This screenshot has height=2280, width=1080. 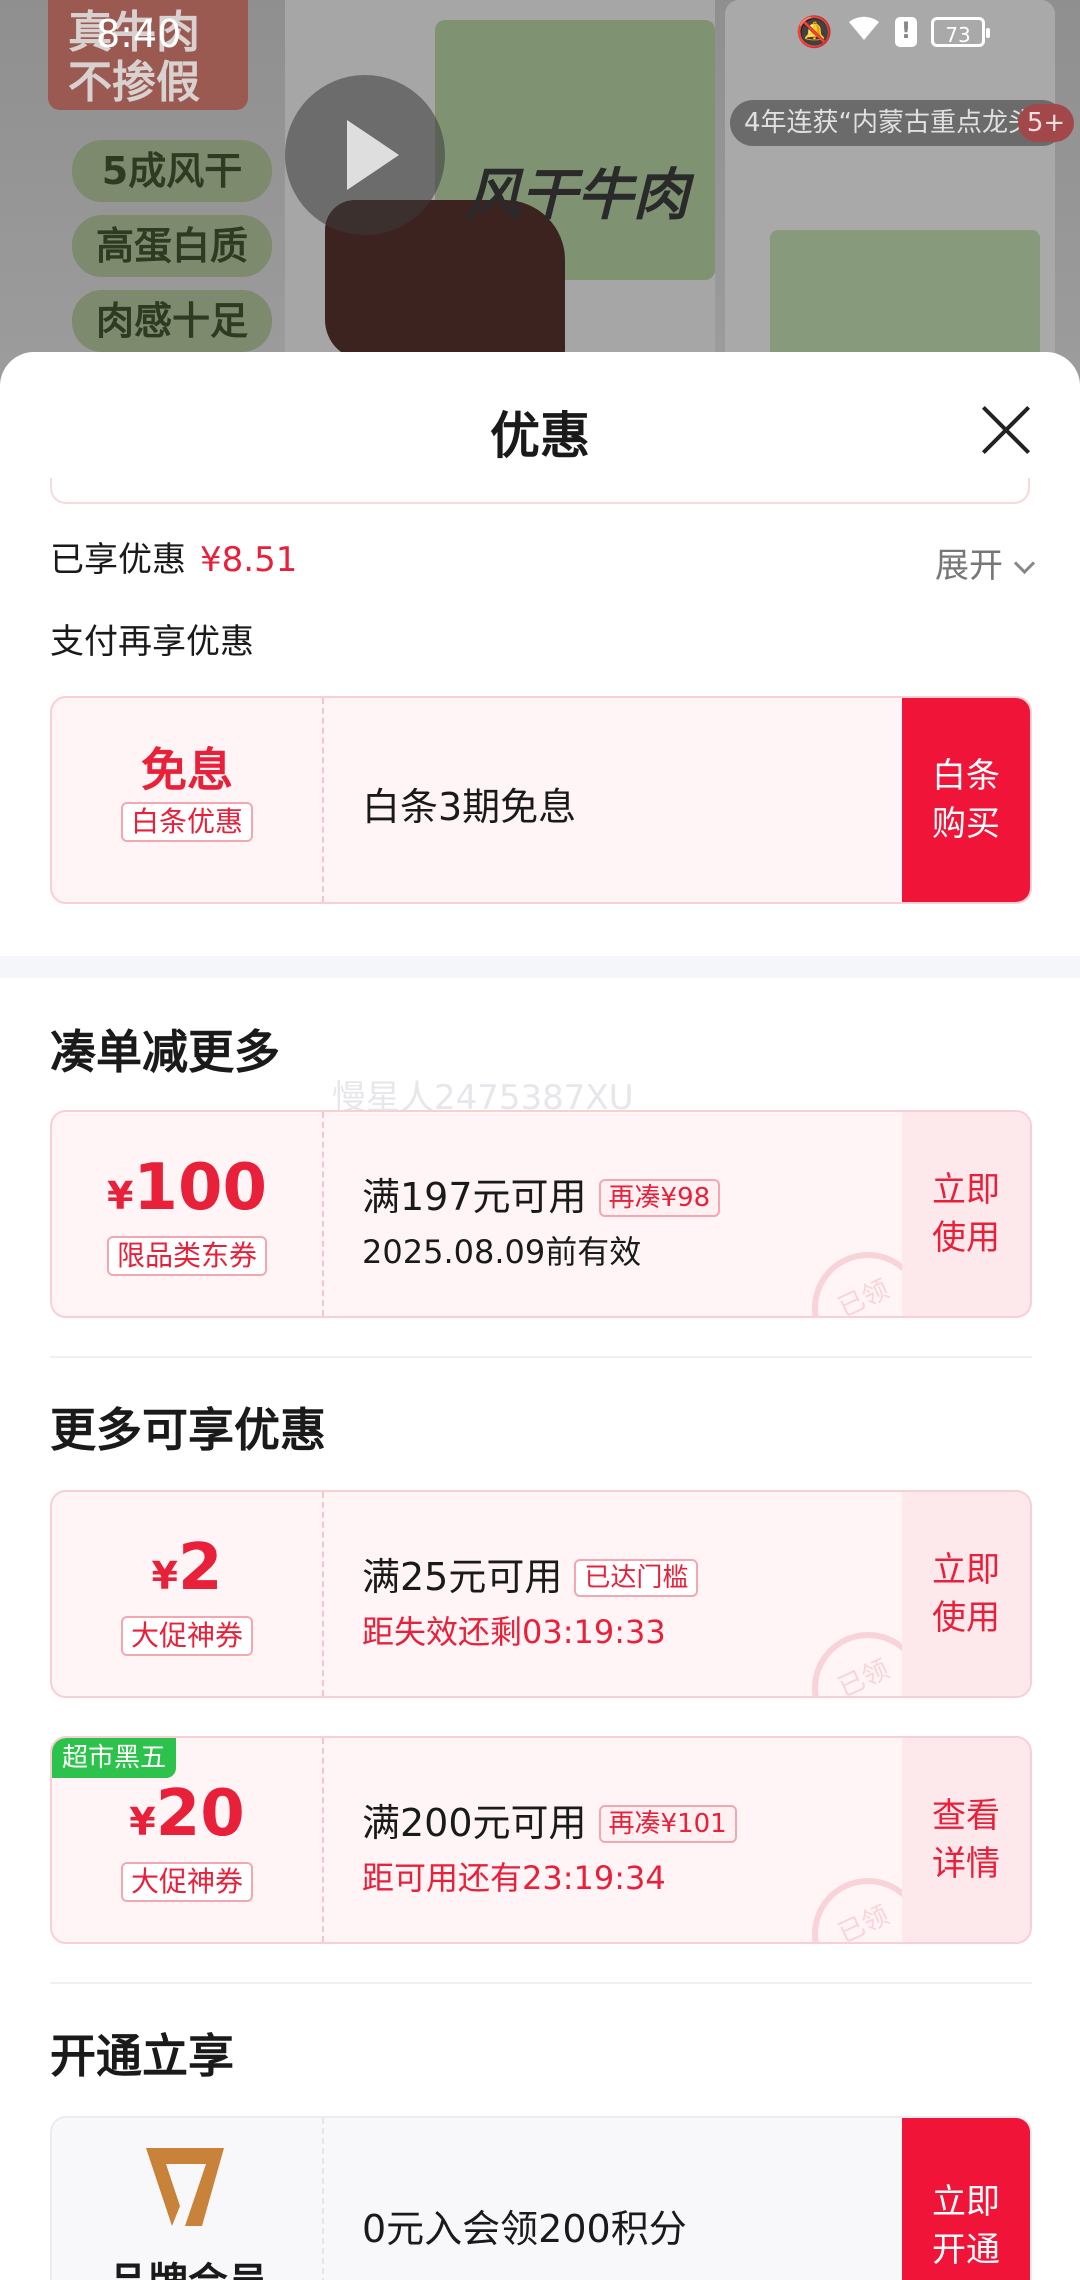 What do you see at coordinates (152, 642) in the screenshot?
I see `pay-more-label: 支付再享优惠` at bounding box center [152, 642].